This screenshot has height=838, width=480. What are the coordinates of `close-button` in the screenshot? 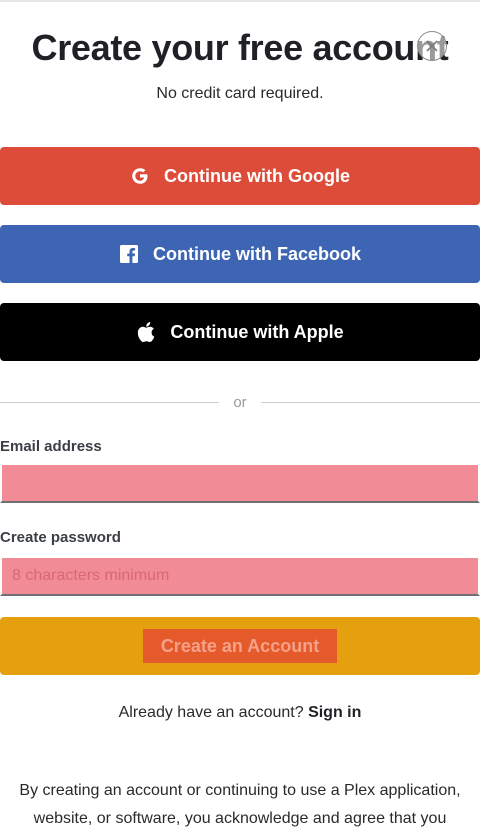 It's located at (432, 46).